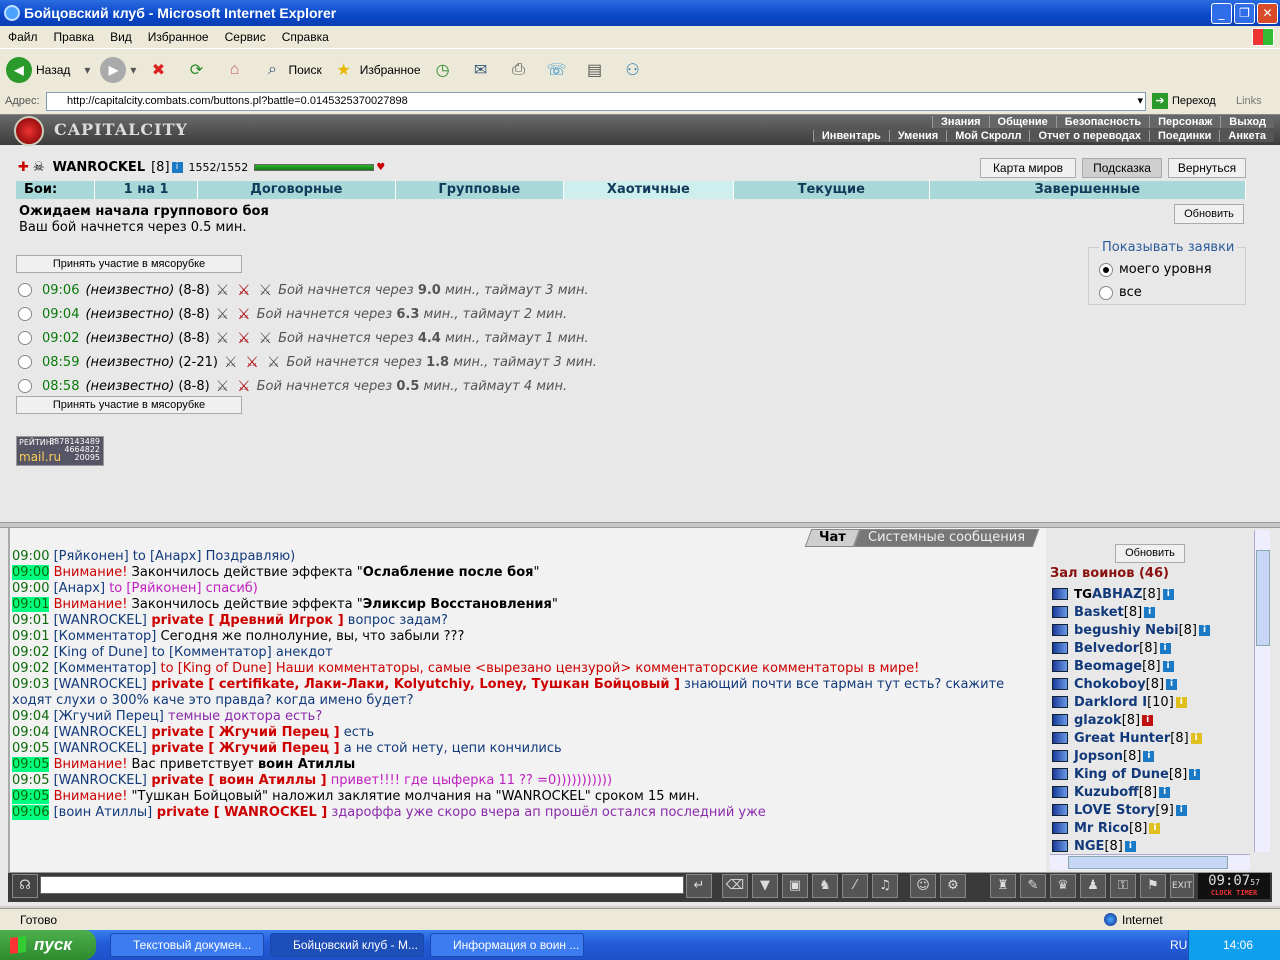  Describe the element at coordinates (1184, 121) in the screenshot. I see `nav-character: Персонаж` at that location.